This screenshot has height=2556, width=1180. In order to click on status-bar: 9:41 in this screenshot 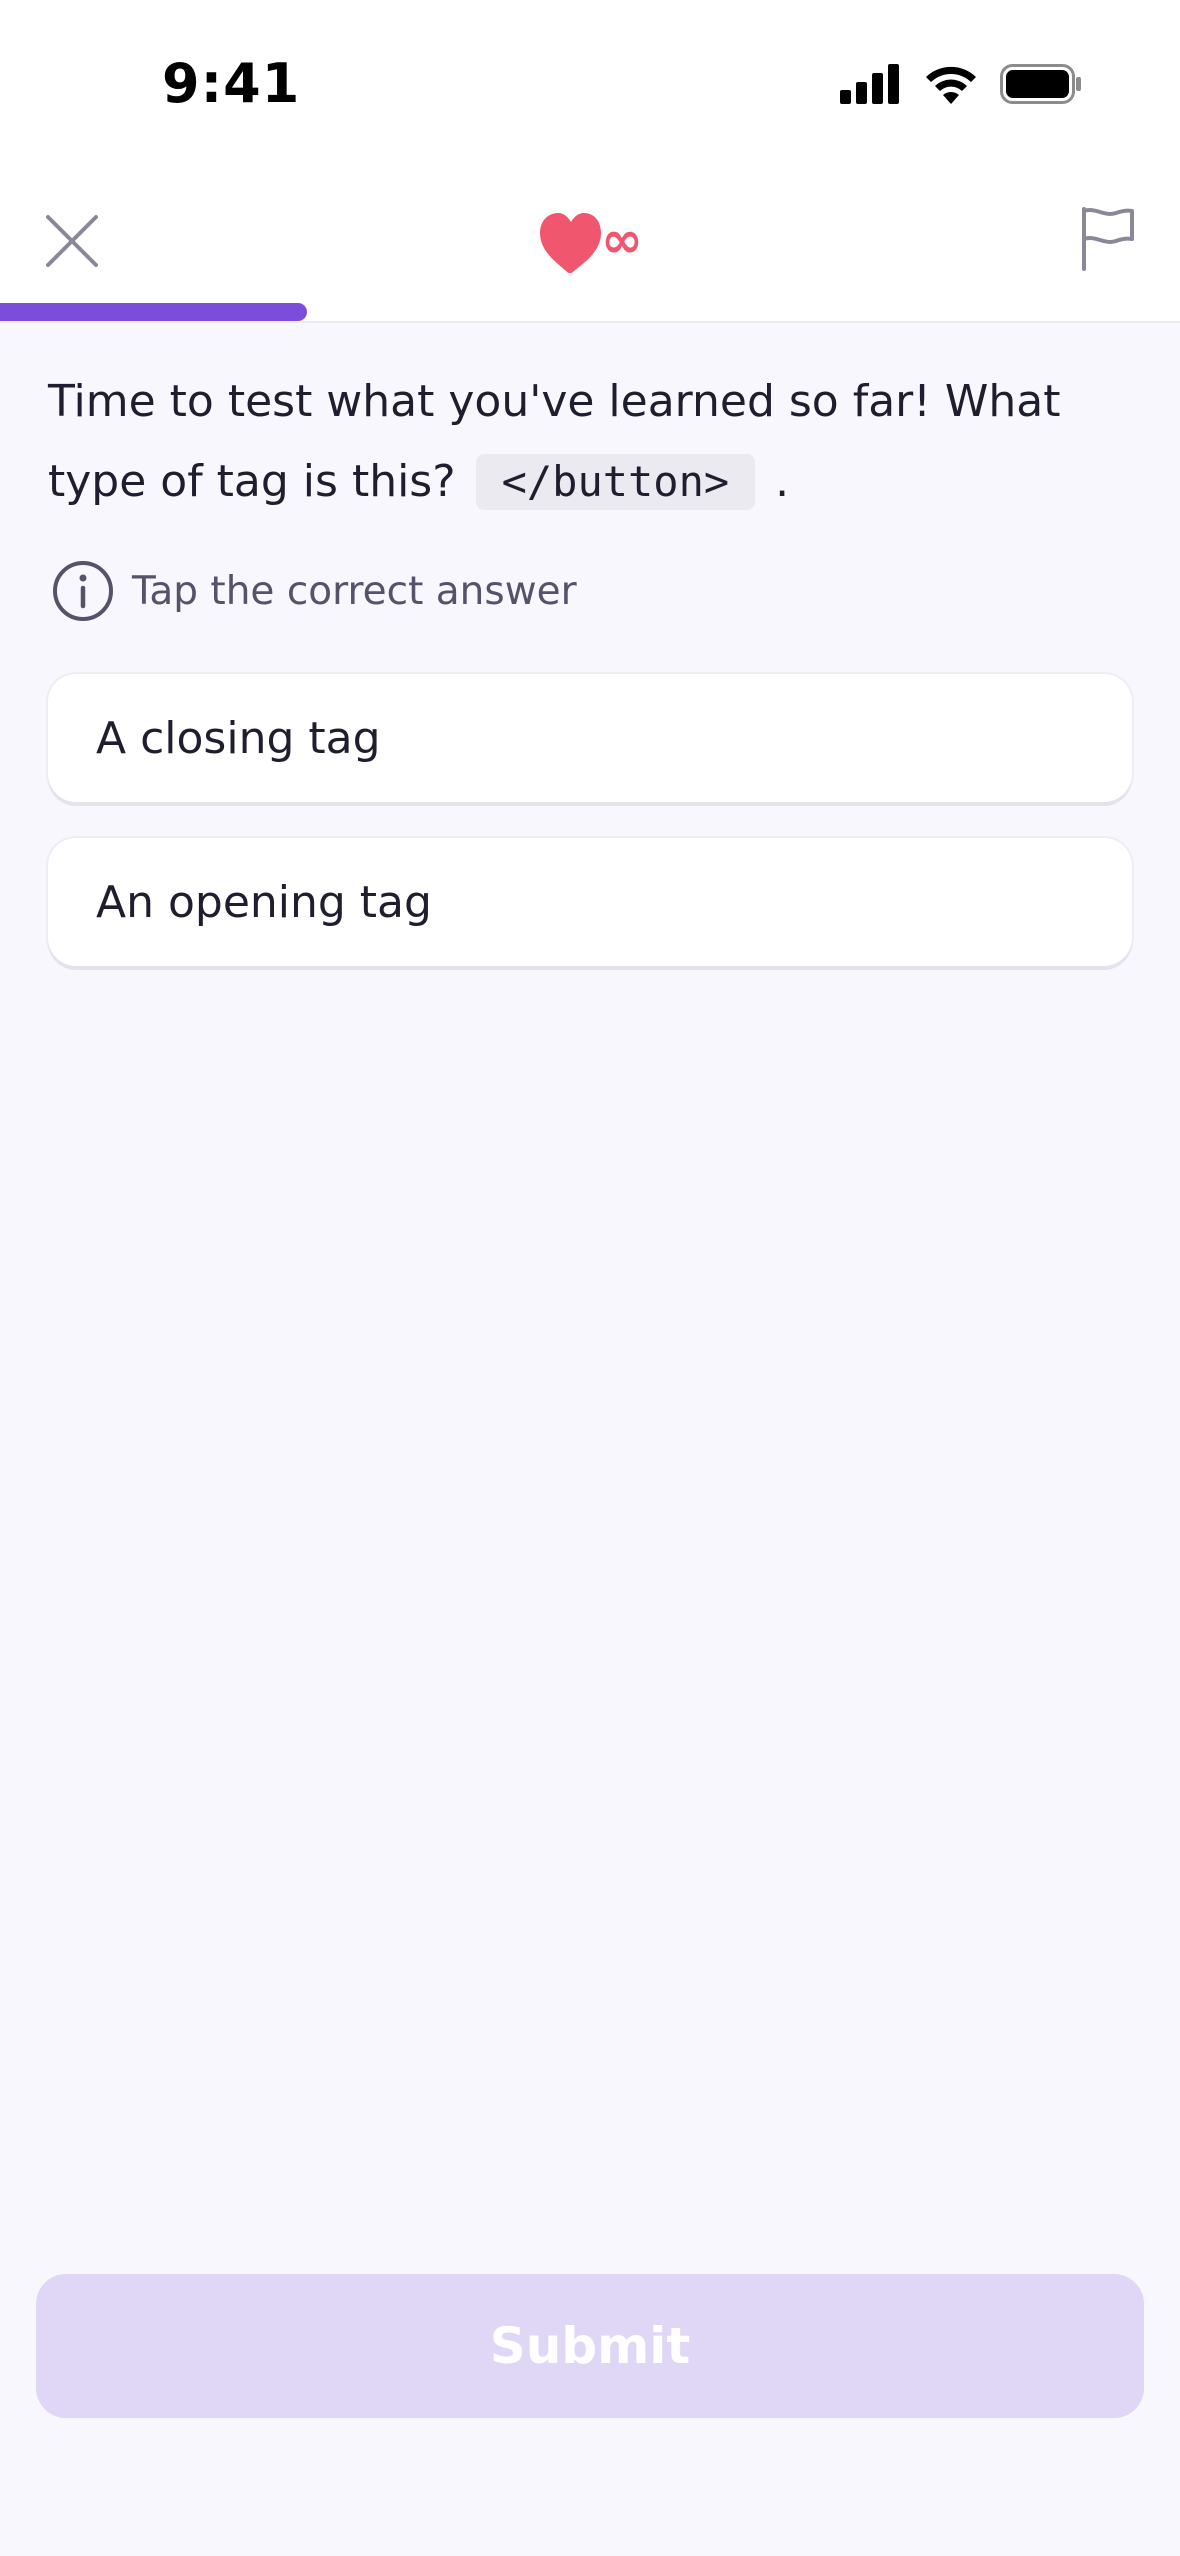, I will do `click(590, 87)`.